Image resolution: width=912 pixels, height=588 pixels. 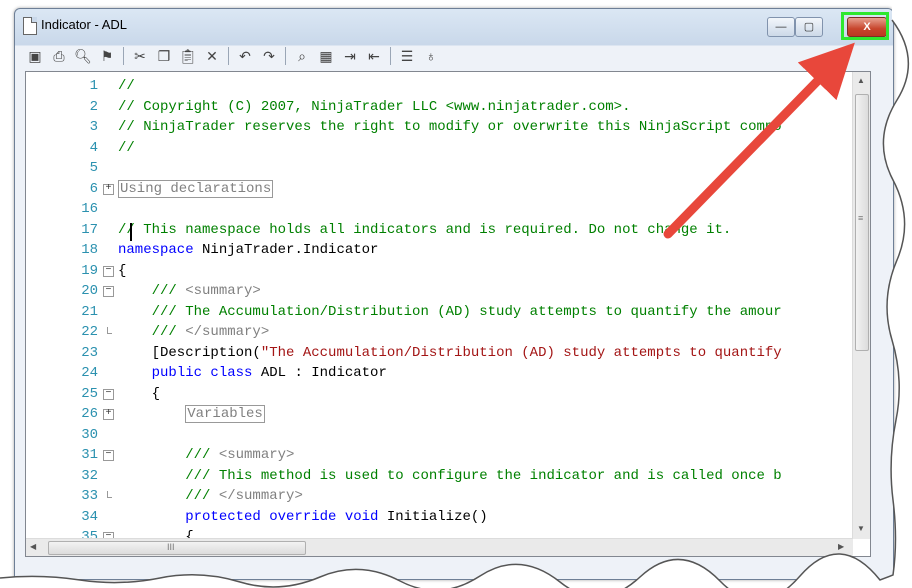 What do you see at coordinates (93, 147) in the screenshot?
I see `line-number: 4` at bounding box center [93, 147].